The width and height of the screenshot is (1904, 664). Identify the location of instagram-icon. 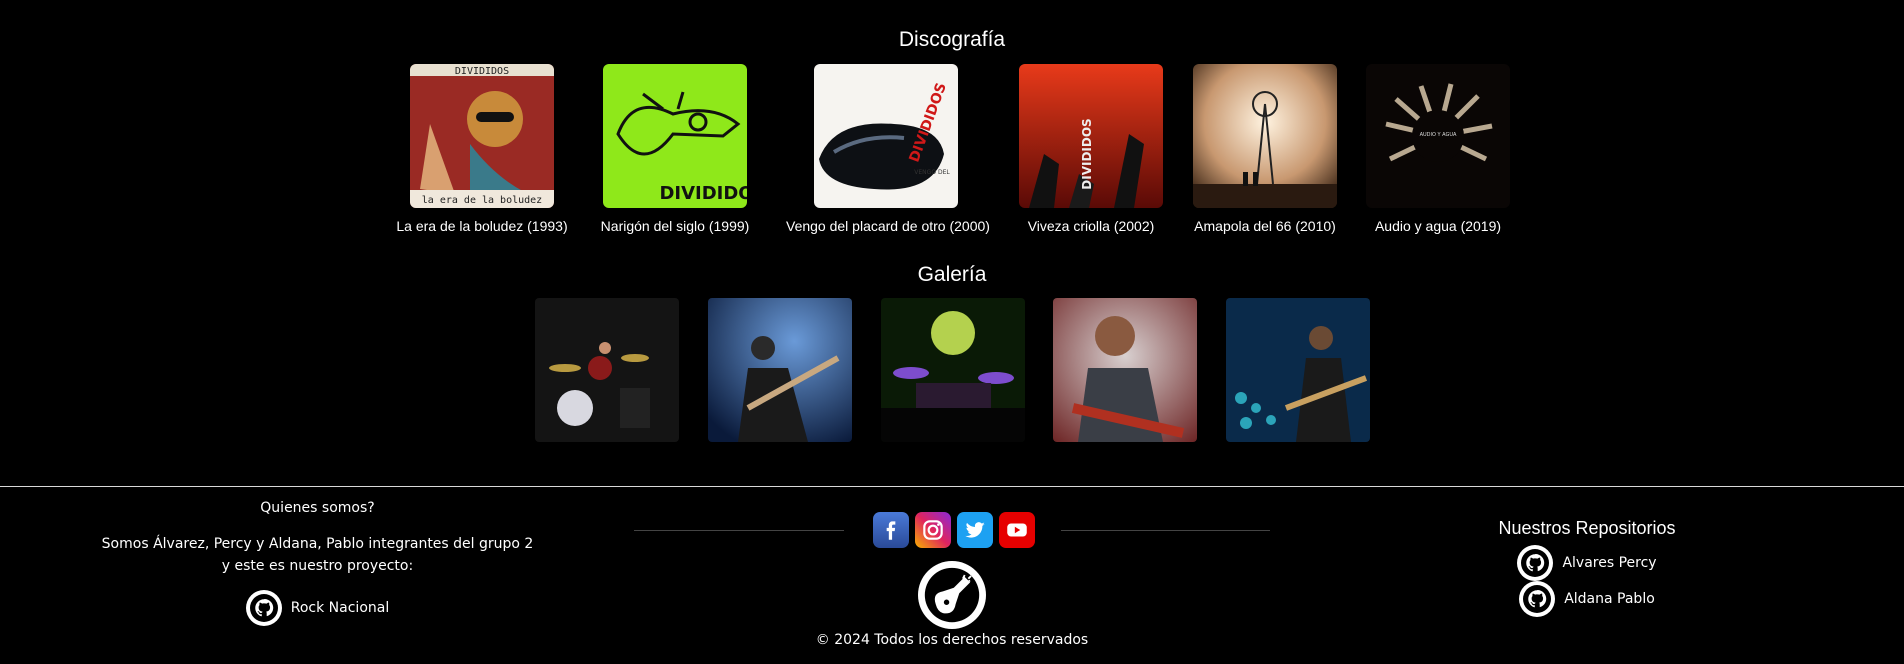
(933, 530).